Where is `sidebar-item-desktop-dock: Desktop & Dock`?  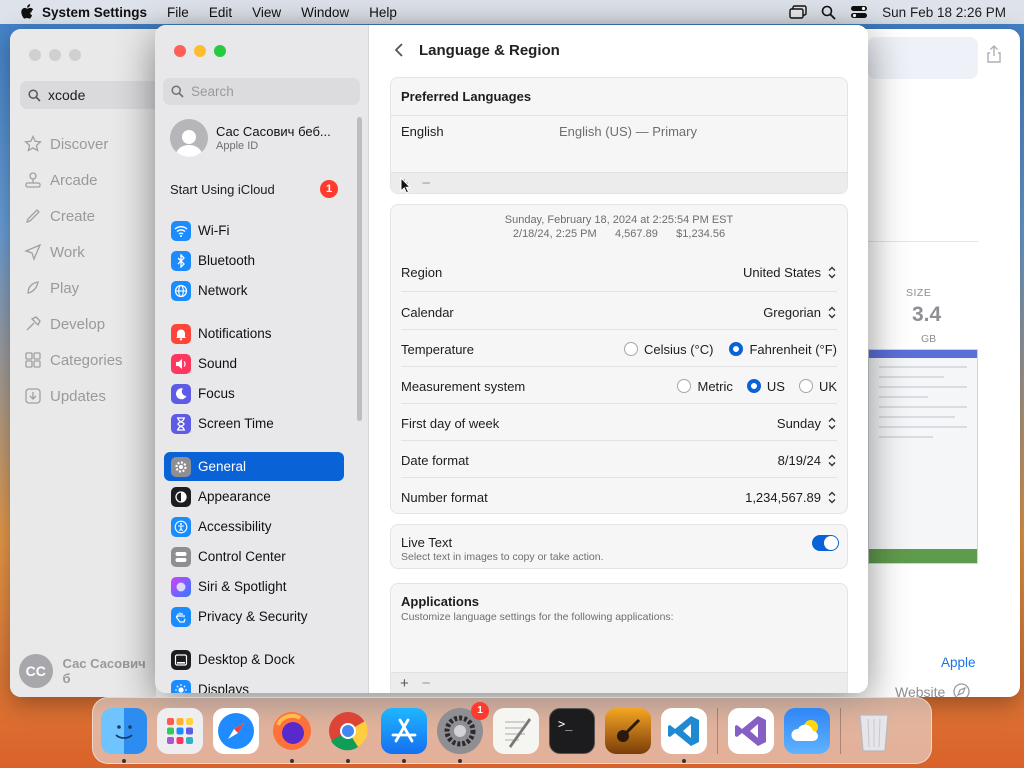
sidebar-item-desktop-dock: Desktop & Dock is located at coordinates (254, 659).